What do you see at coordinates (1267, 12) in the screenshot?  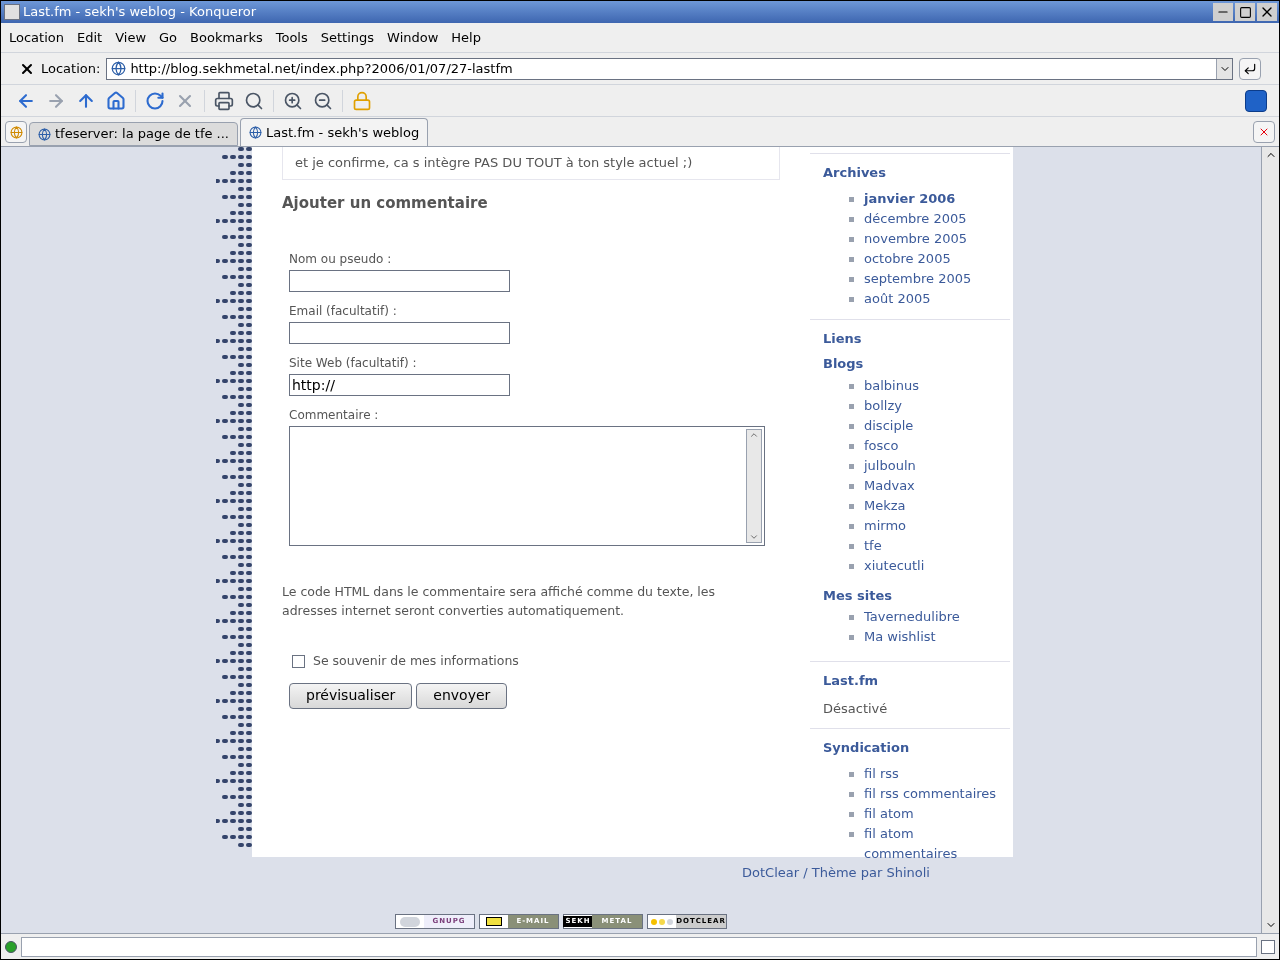 I see `close-button` at bounding box center [1267, 12].